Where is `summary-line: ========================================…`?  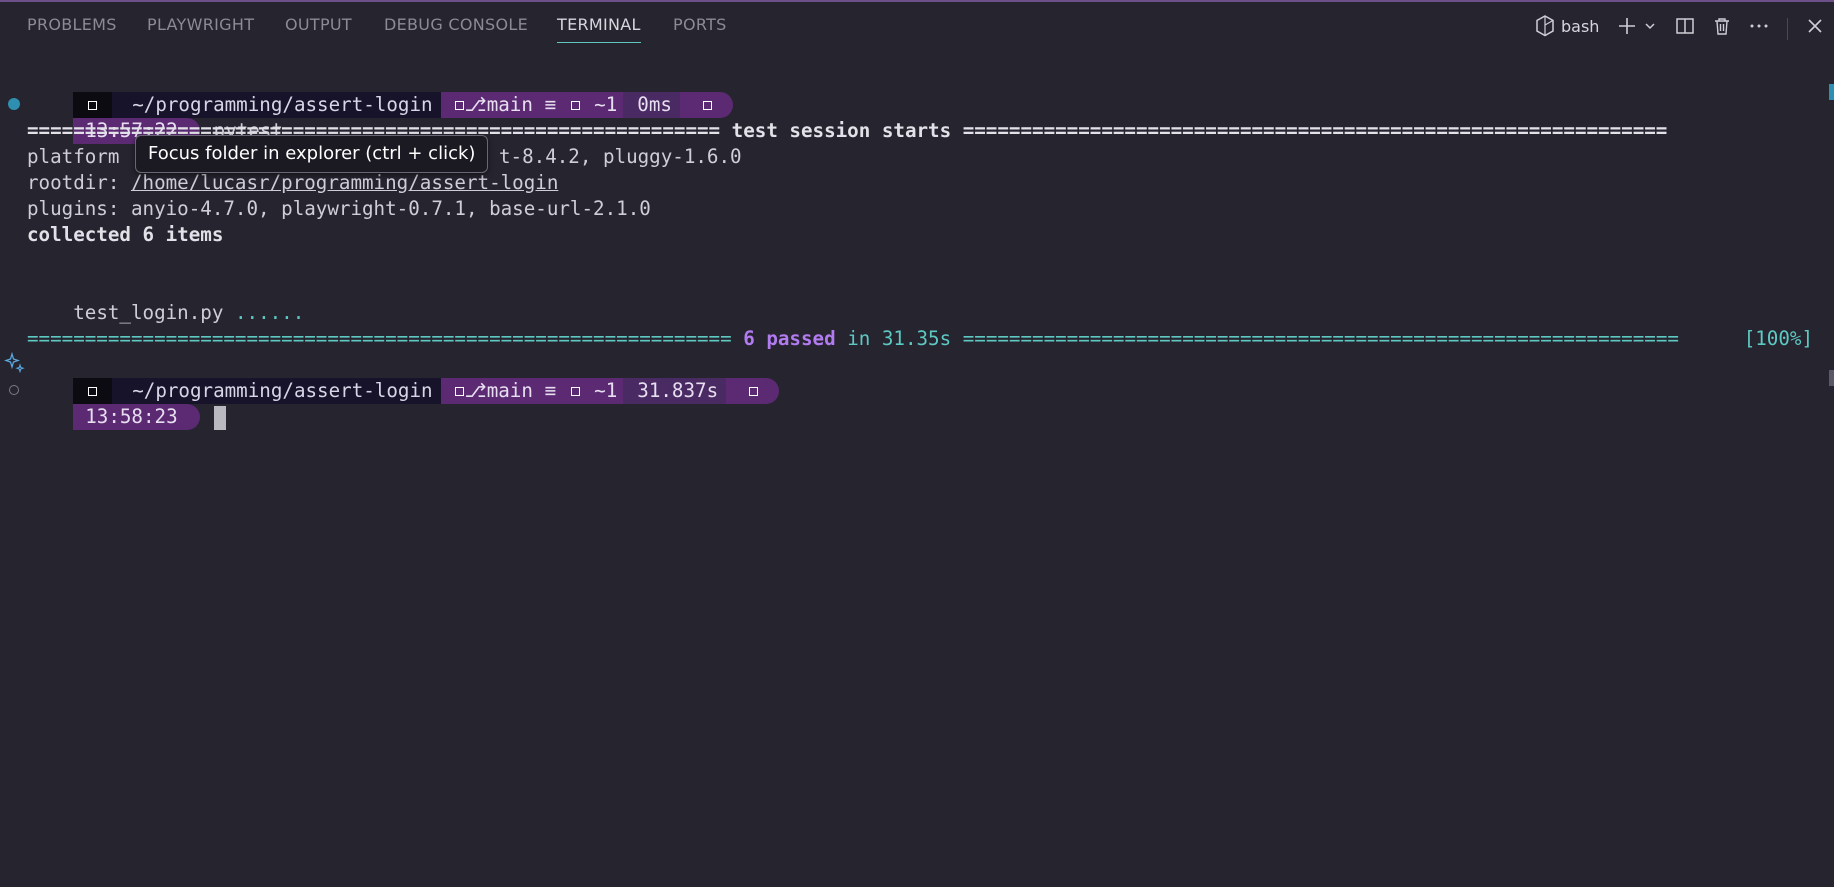
summary-line: ========================================… is located at coordinates (853, 339).